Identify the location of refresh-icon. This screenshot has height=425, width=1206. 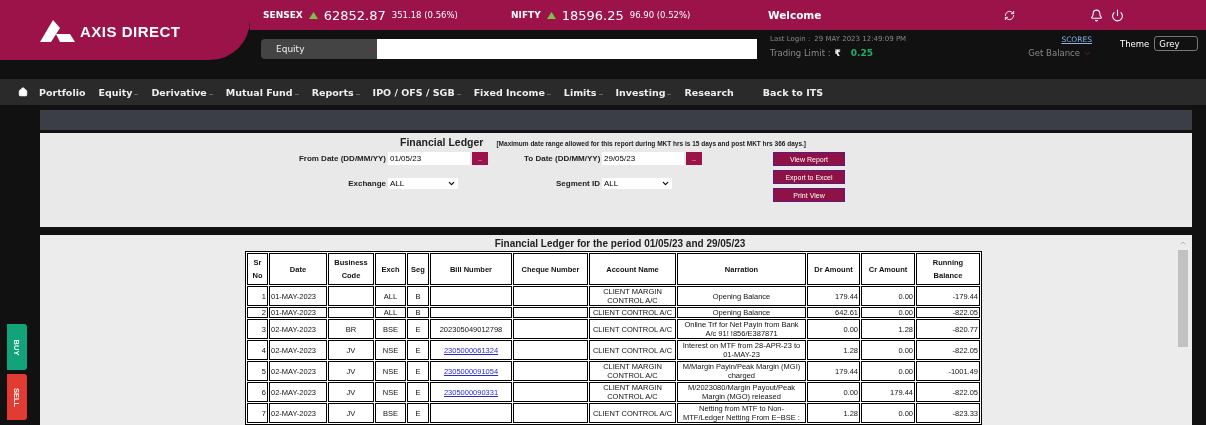
(1009, 15).